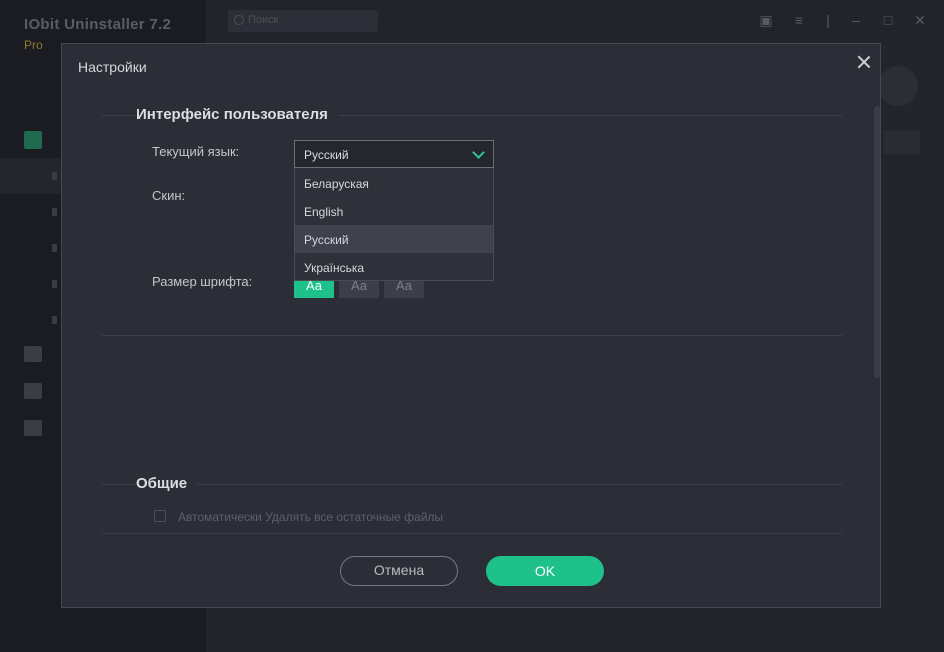 This screenshot has width=944, height=652. What do you see at coordinates (169, 195) in the screenshot?
I see `skin-label: Скин:` at bounding box center [169, 195].